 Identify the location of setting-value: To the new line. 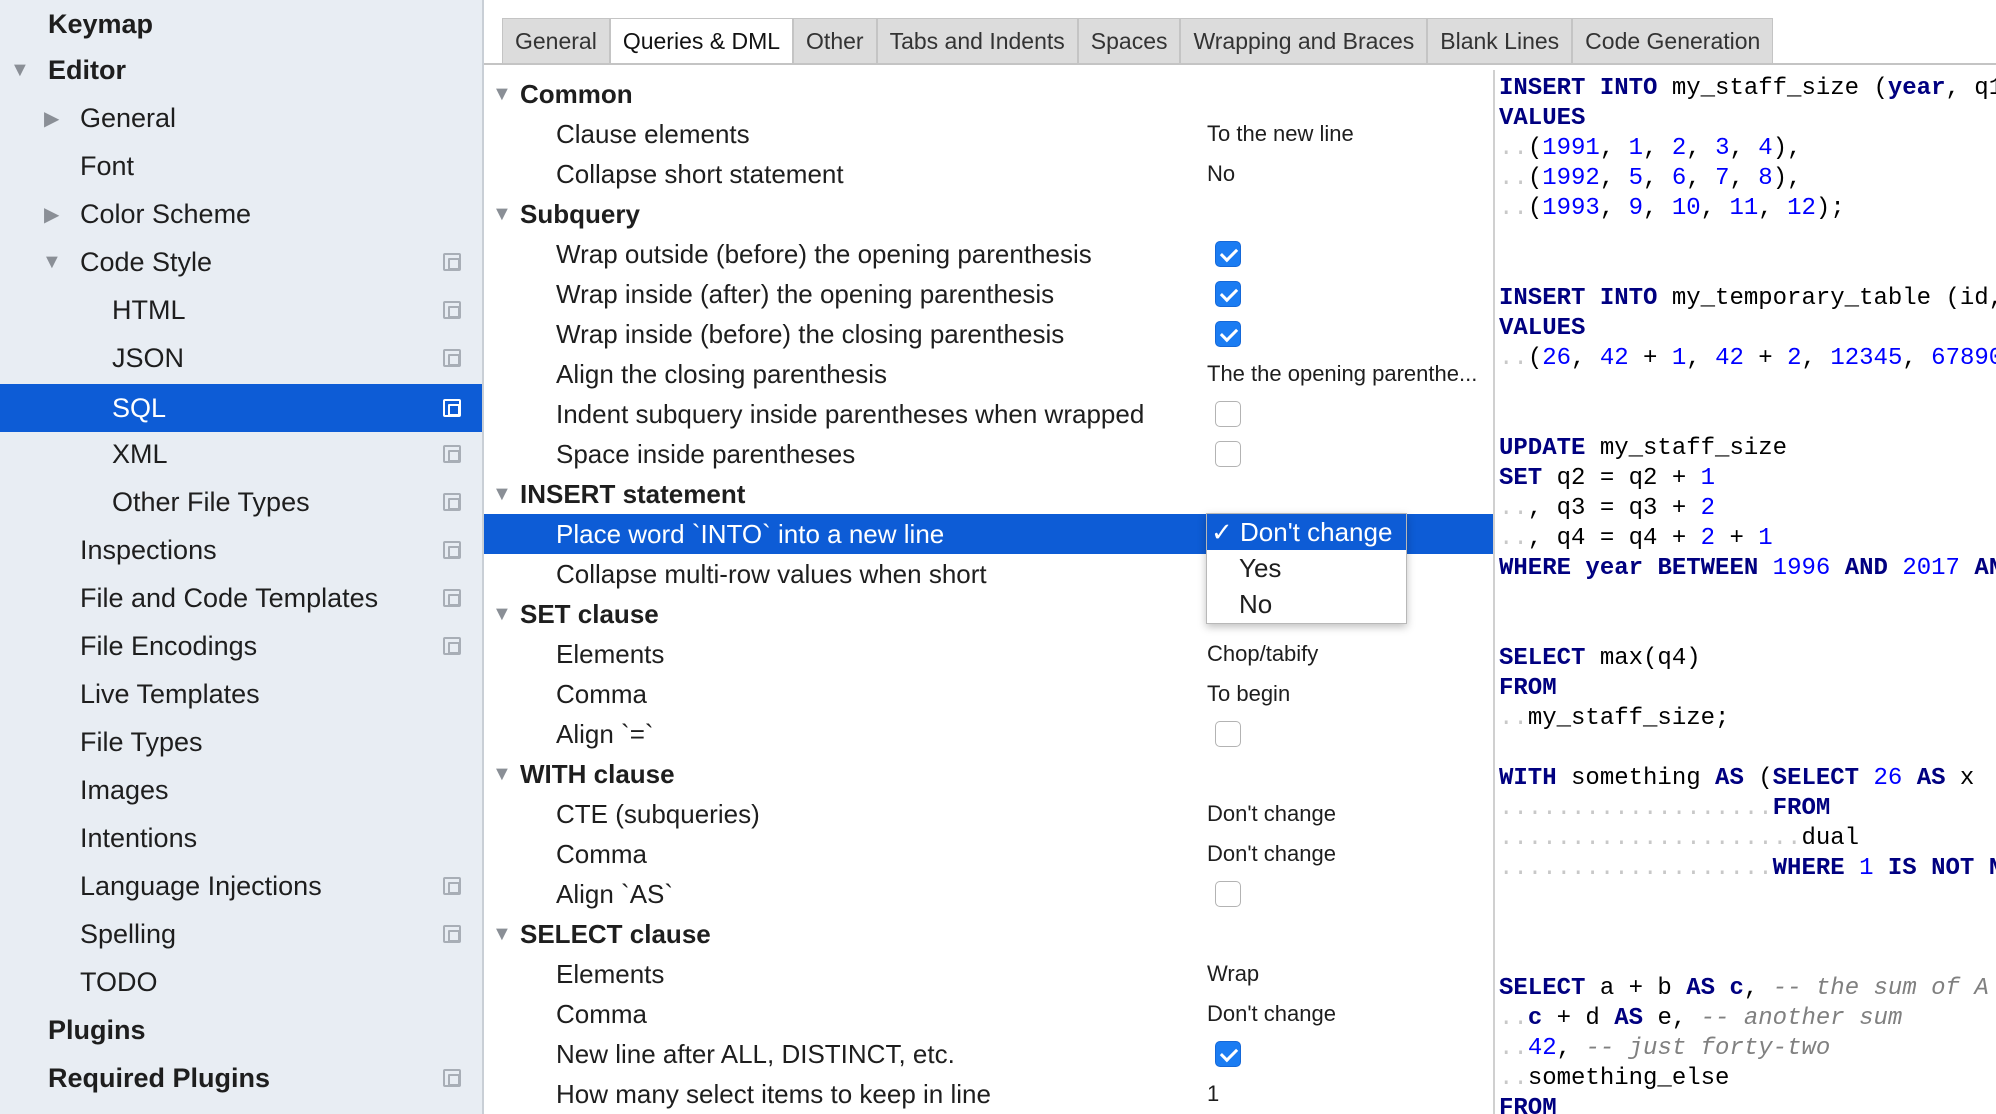
(1280, 134).